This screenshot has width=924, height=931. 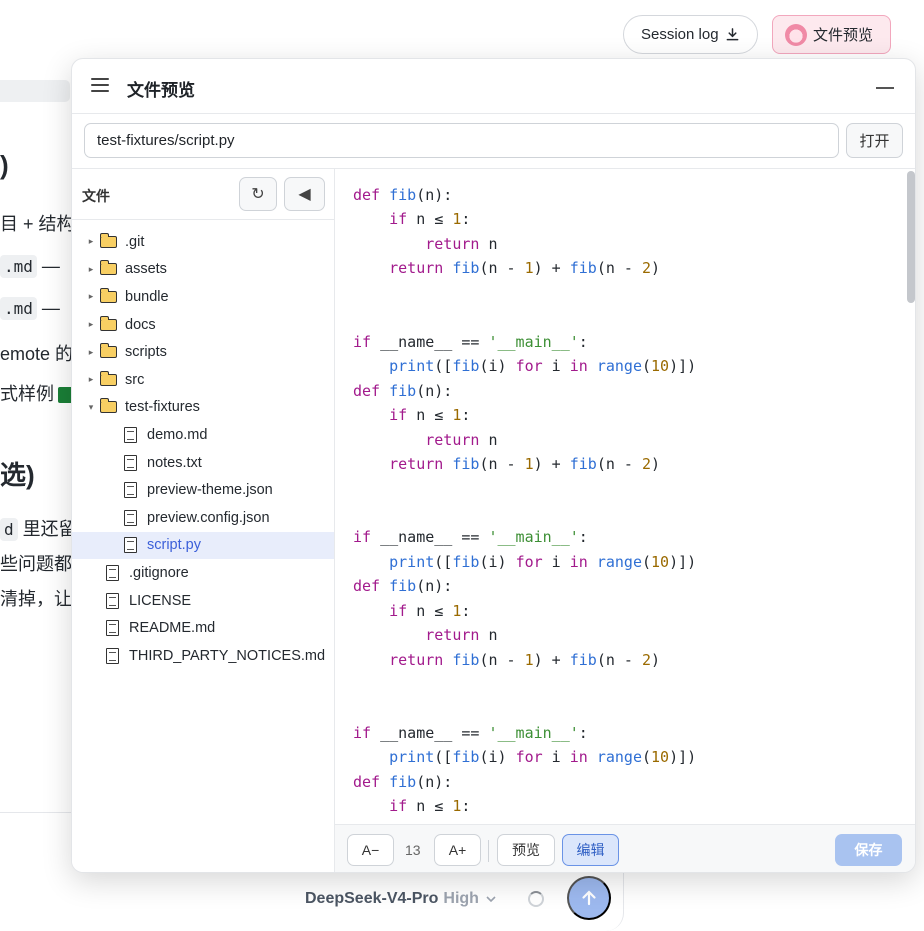 What do you see at coordinates (680, 34) in the screenshot?
I see `session-log-label: Session log` at bounding box center [680, 34].